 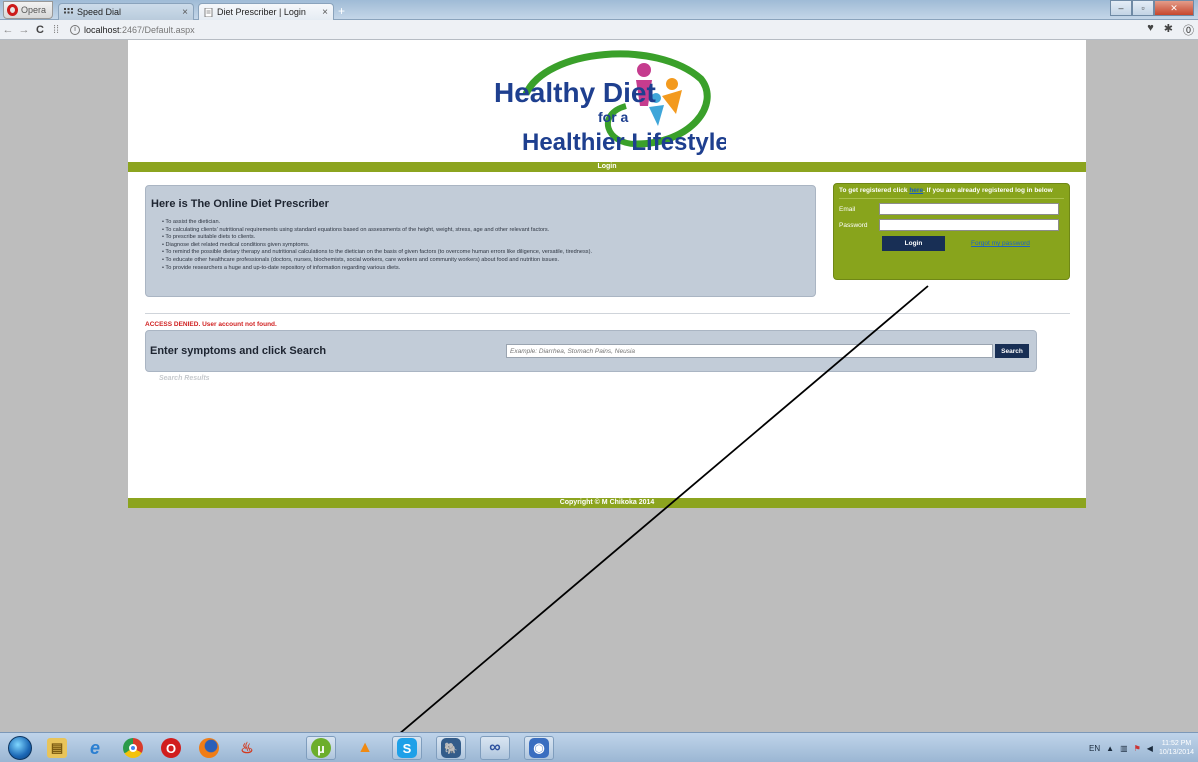 I want to click on volume-icon: ◀, so click(x=1150, y=748).